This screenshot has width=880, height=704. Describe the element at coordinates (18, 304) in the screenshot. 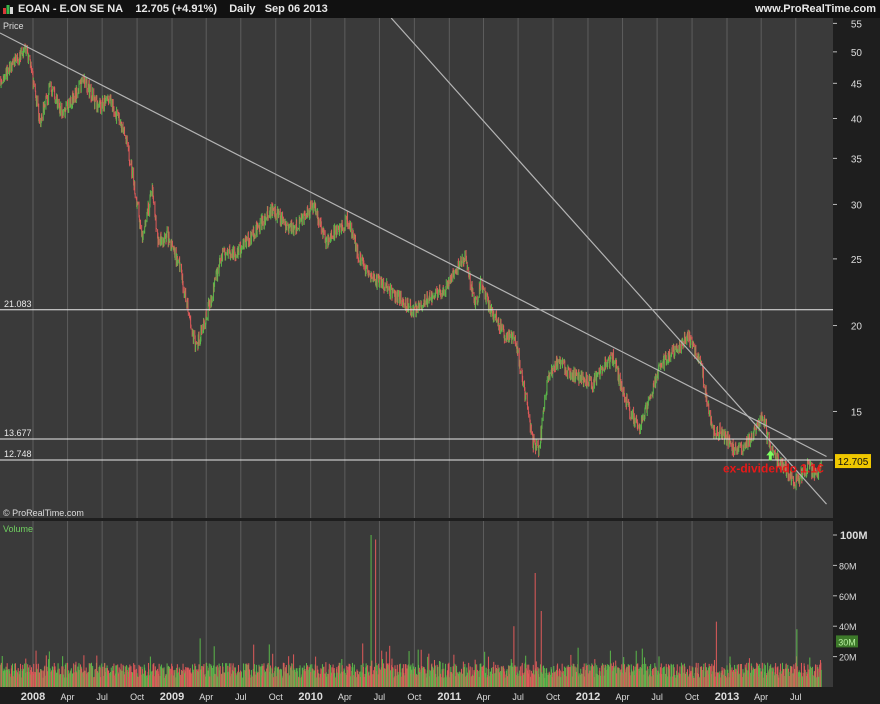

I see `support-line-label: 21.083` at that location.